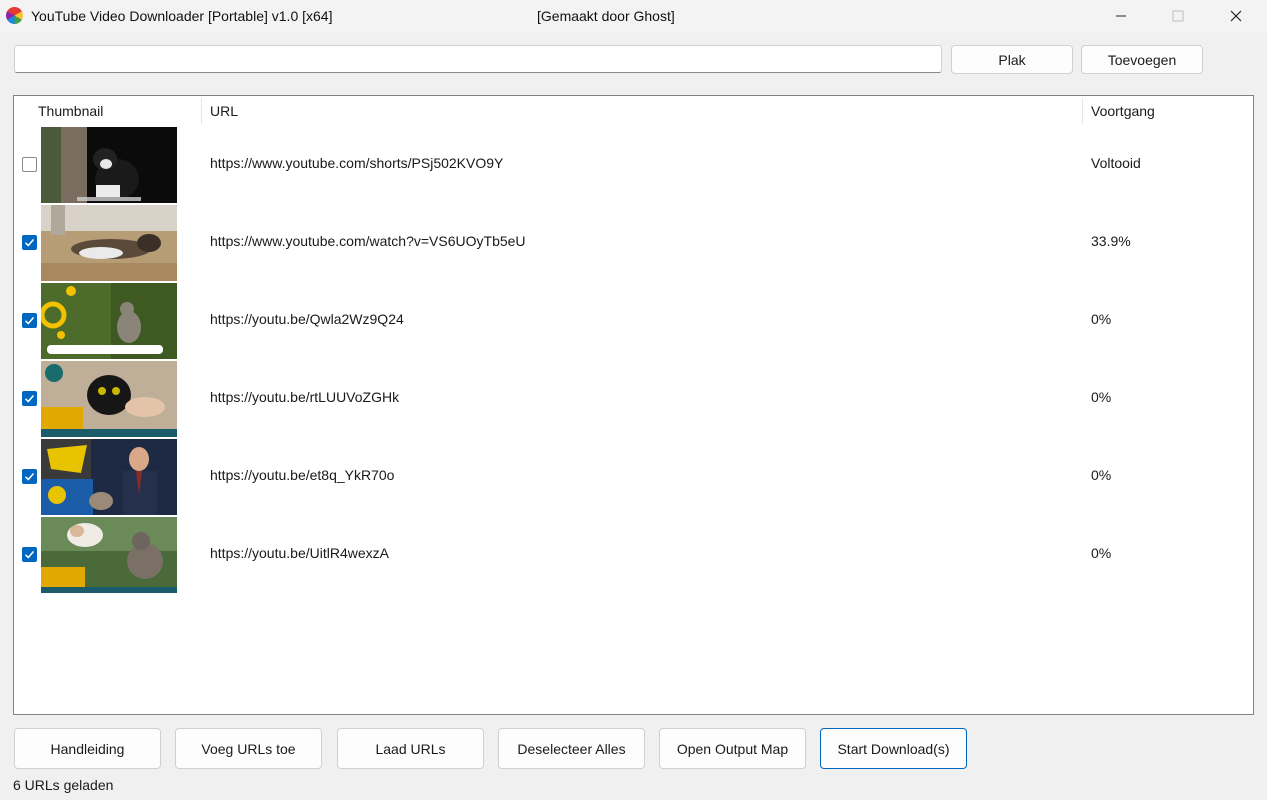 Image resolution: width=1267 pixels, height=800 pixels. What do you see at coordinates (410, 748) in the screenshot?
I see `load-urls-button: Laad URLs` at bounding box center [410, 748].